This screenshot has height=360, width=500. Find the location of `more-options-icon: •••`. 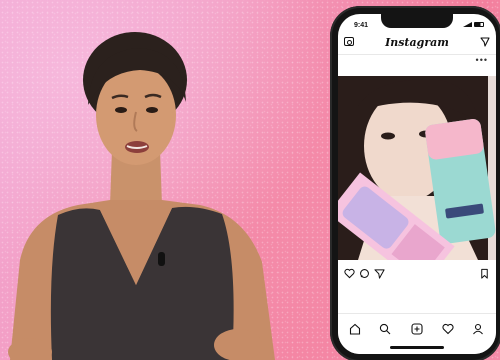

more-options-icon: ••• is located at coordinates (482, 60).